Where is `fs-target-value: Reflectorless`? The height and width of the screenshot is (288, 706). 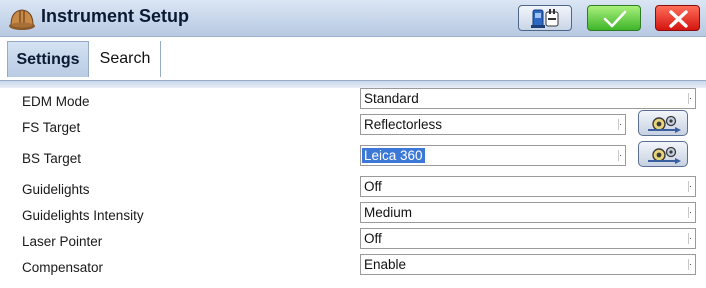
fs-target-value: Reflectorless is located at coordinates (403, 124).